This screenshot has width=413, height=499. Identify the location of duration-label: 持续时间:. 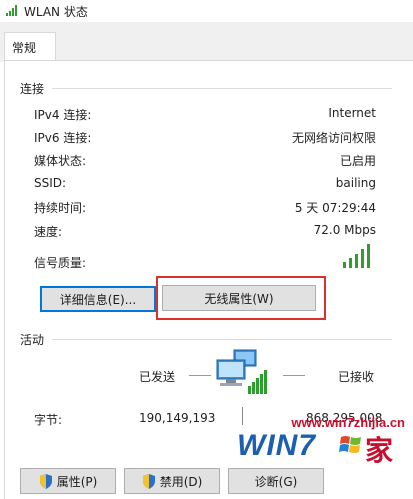
(60, 208).